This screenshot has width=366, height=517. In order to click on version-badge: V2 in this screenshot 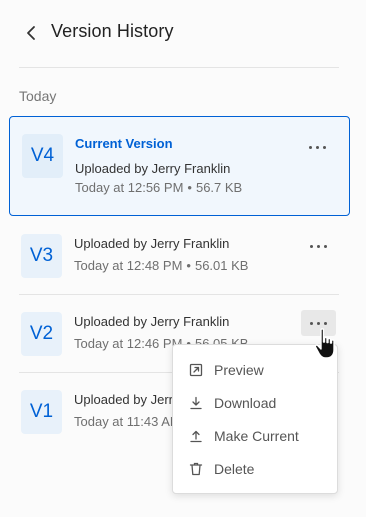, I will do `click(41, 334)`.